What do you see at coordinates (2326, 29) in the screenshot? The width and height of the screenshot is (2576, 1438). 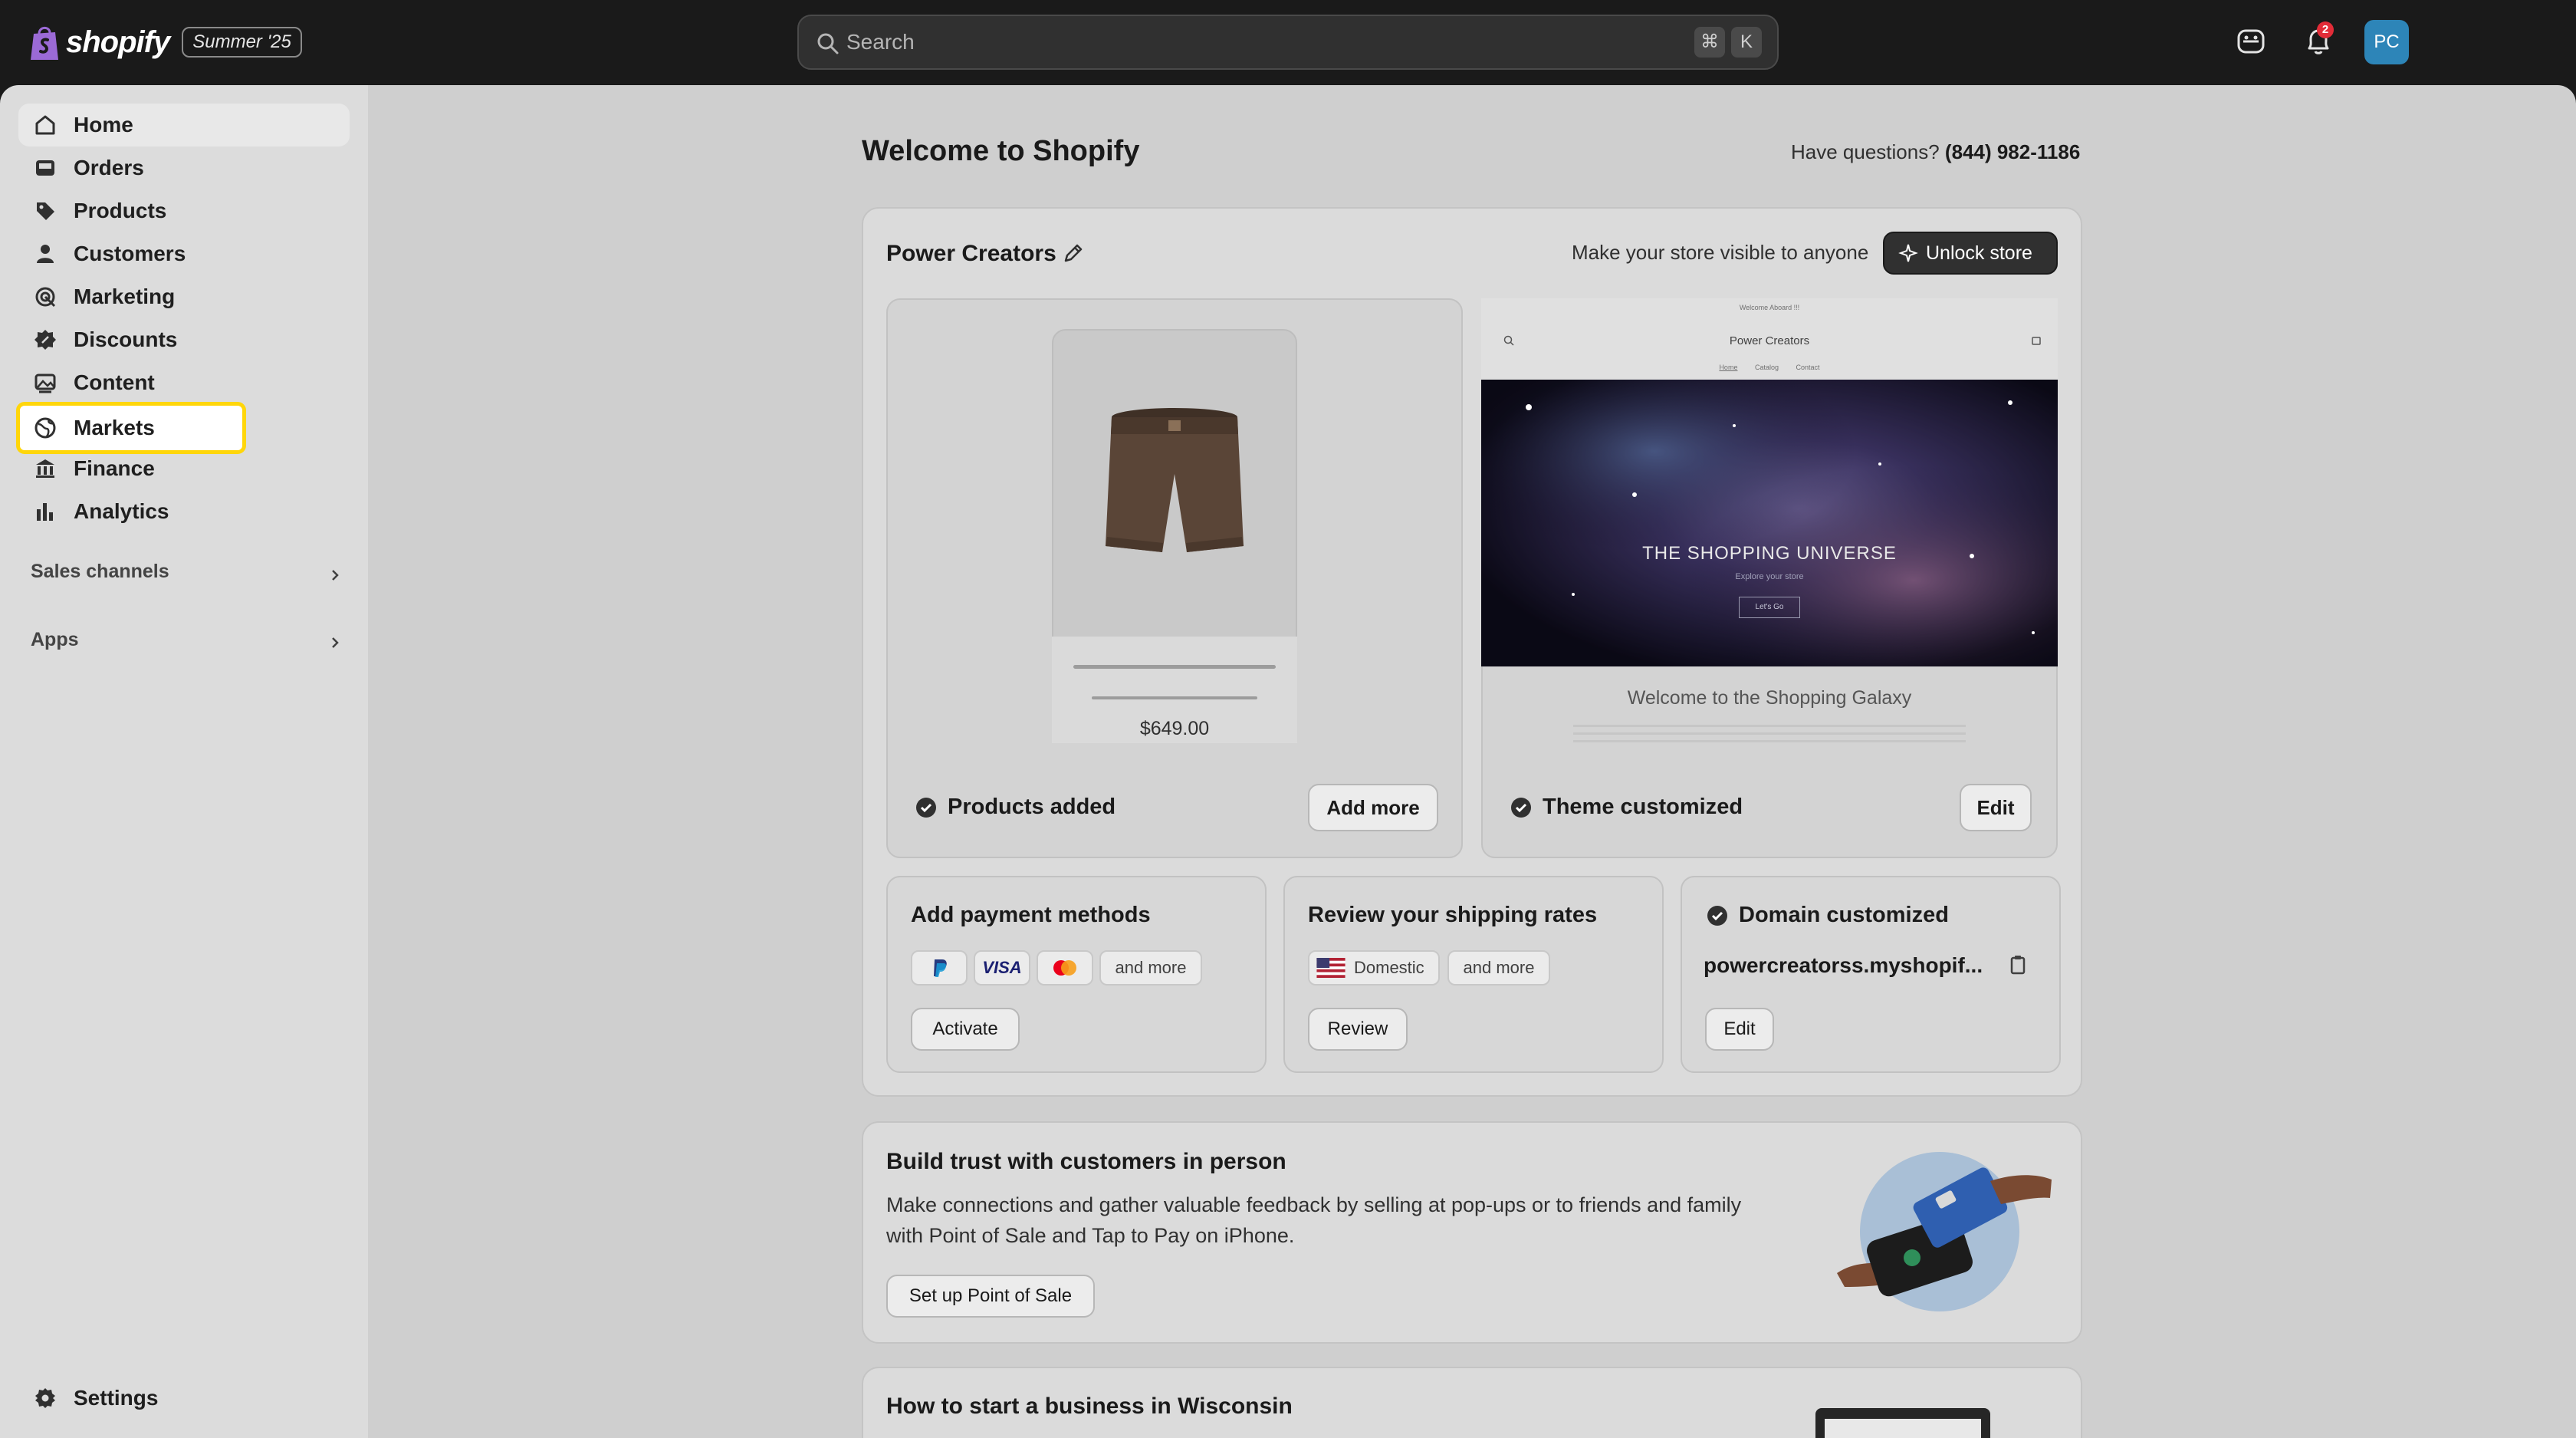 I see `notification-badge: 2` at bounding box center [2326, 29].